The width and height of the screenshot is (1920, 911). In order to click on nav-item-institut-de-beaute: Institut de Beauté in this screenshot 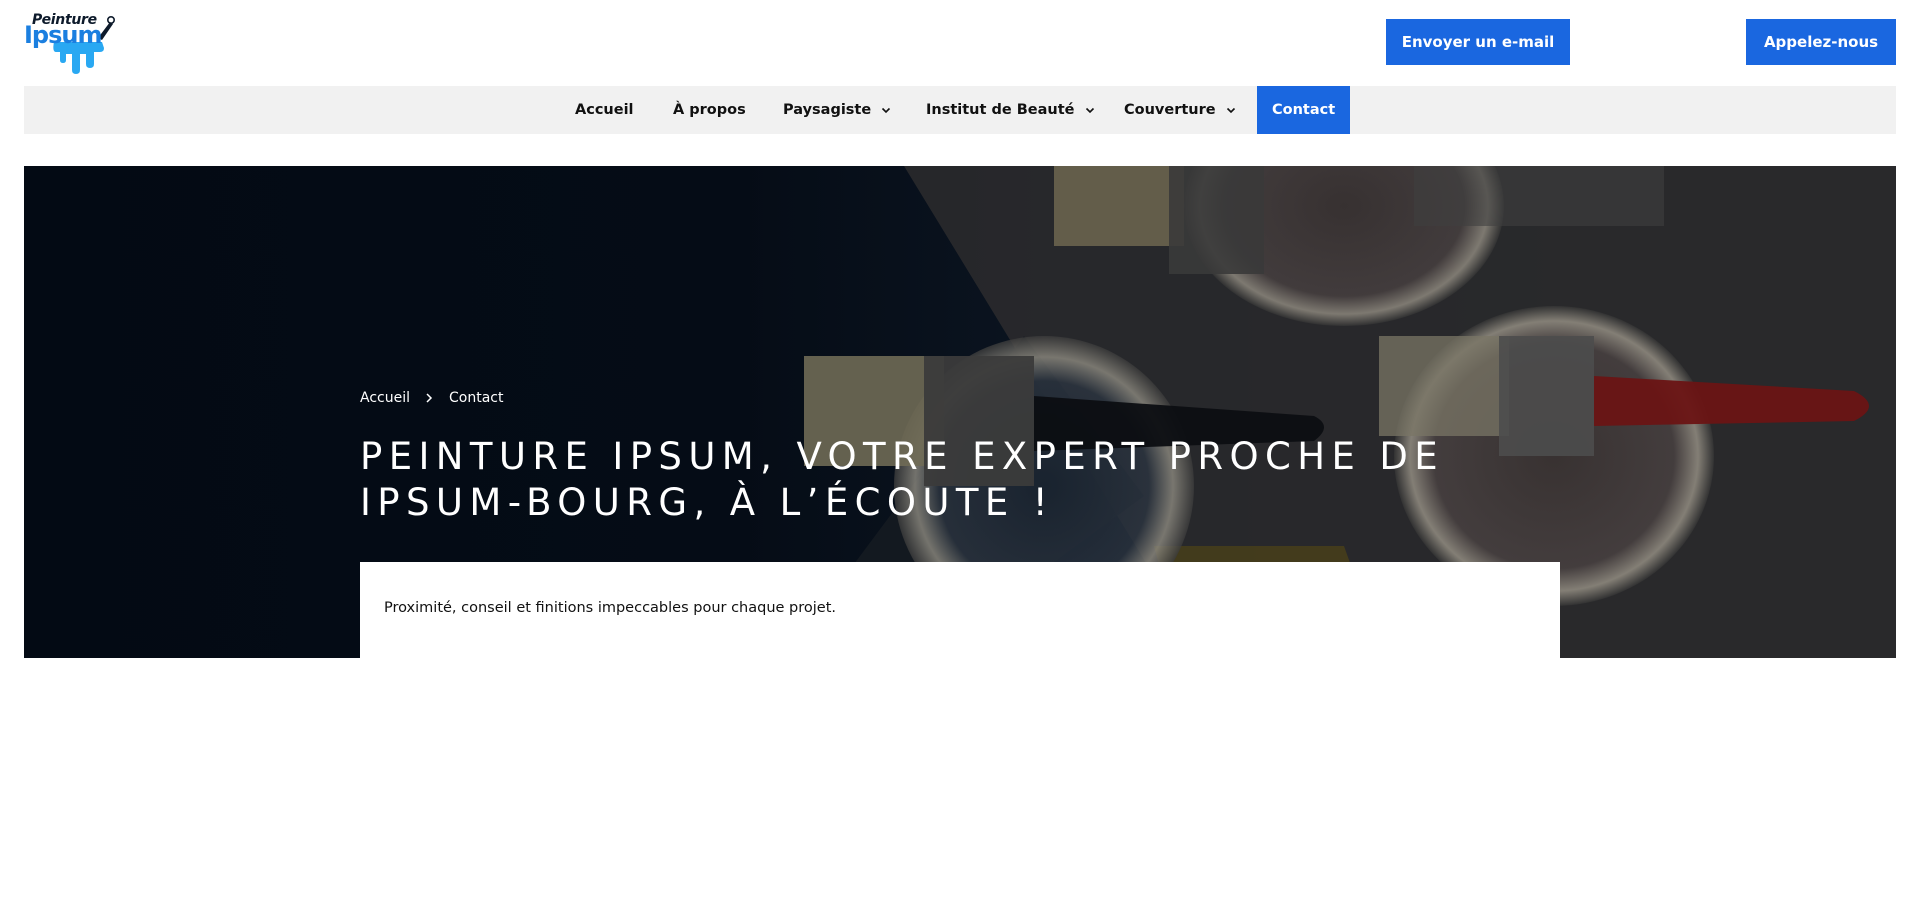, I will do `click(1011, 110)`.